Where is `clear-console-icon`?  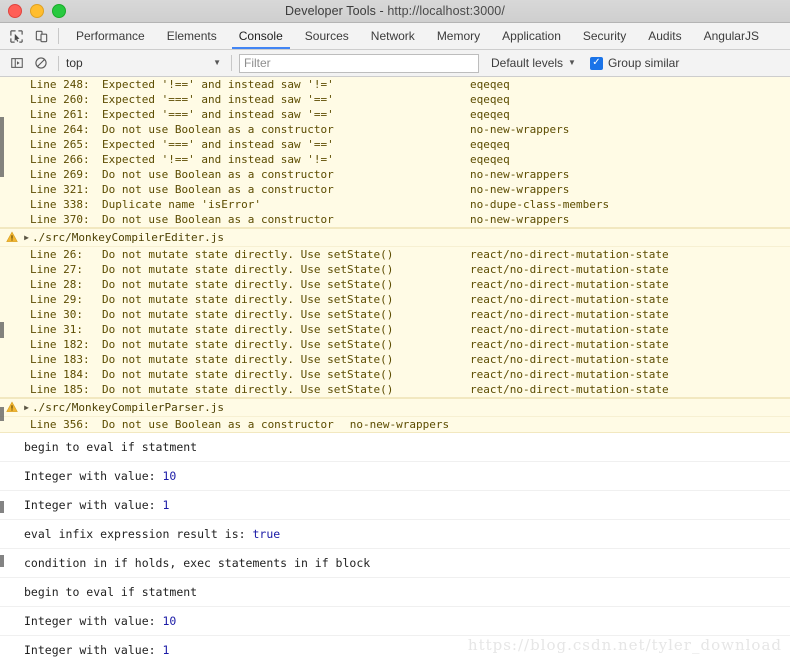 clear-console-icon is located at coordinates (41, 63).